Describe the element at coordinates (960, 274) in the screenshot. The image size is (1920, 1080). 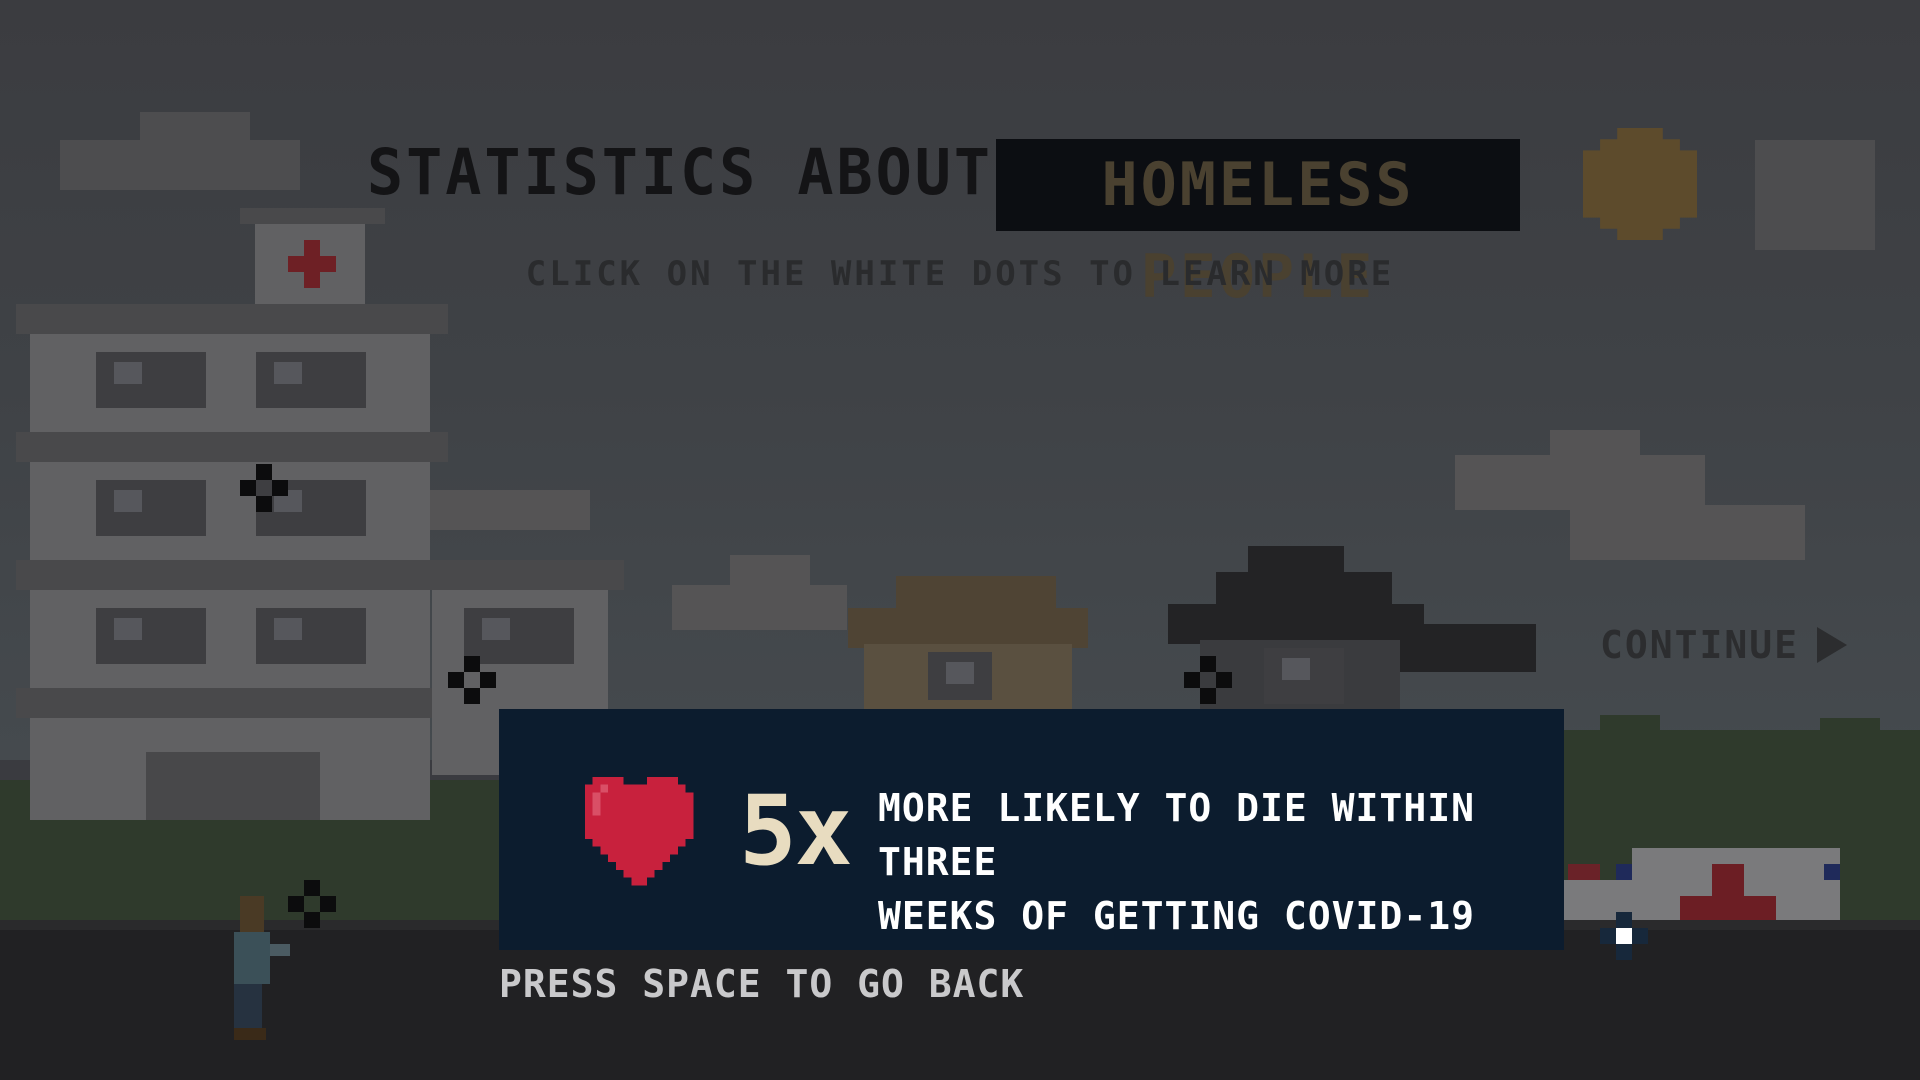
I see `instruction-text: CLICK ON THE WHITE DOTS TO LEARN MORE` at that location.